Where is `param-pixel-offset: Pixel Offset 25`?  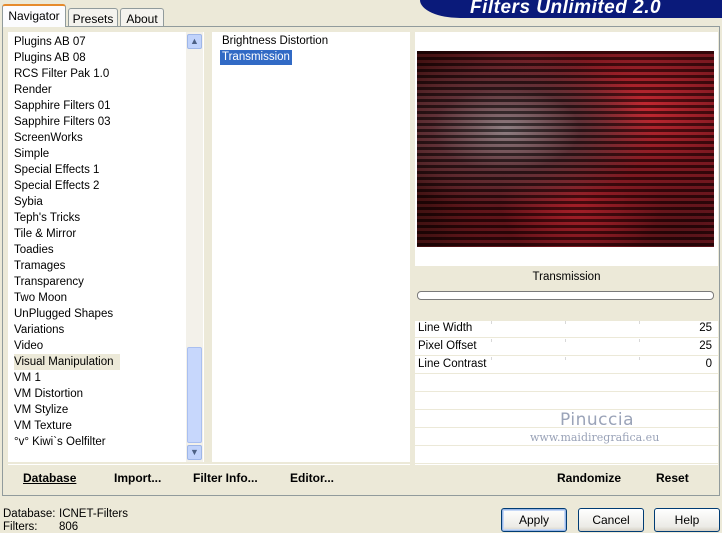
param-pixel-offset: Pixel Offset 25 is located at coordinates (566, 347).